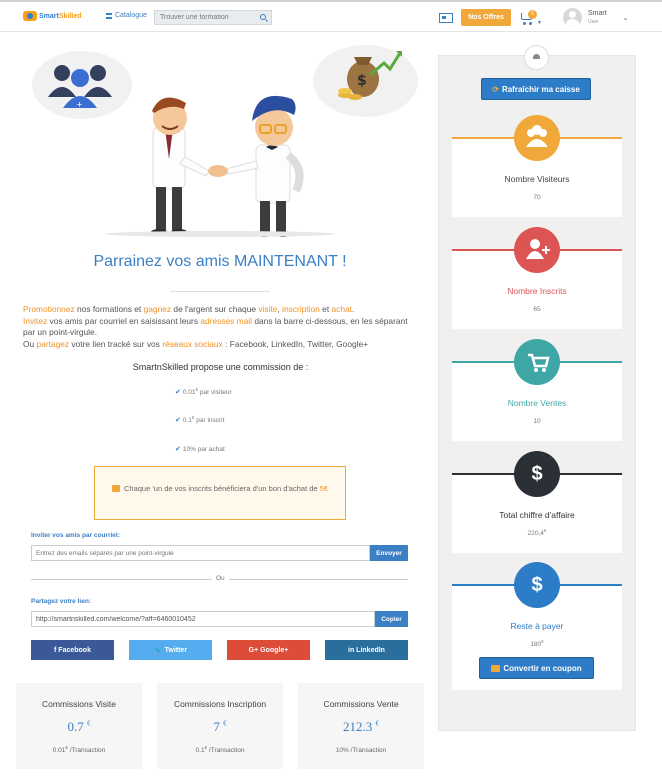 The image size is (662, 780). I want to click on intro-share: partagez, so click(53, 343).